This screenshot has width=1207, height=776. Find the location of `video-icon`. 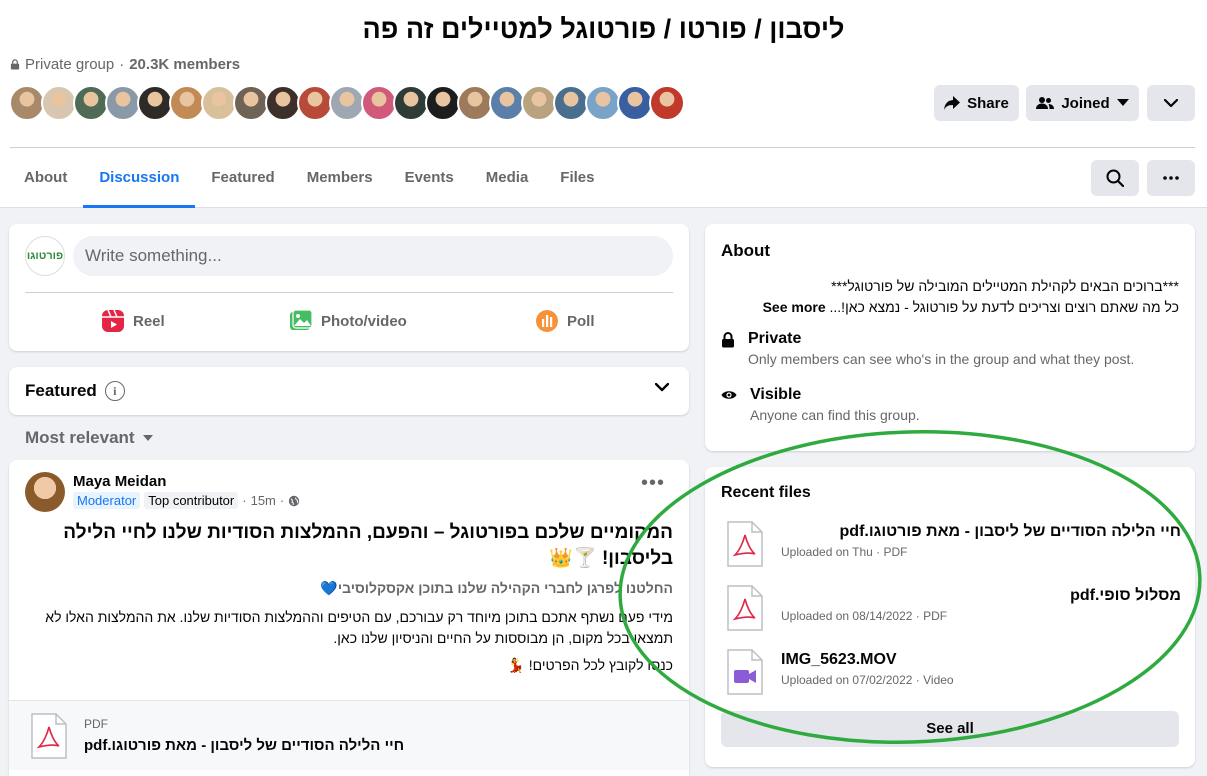

video-icon is located at coordinates (745, 672).